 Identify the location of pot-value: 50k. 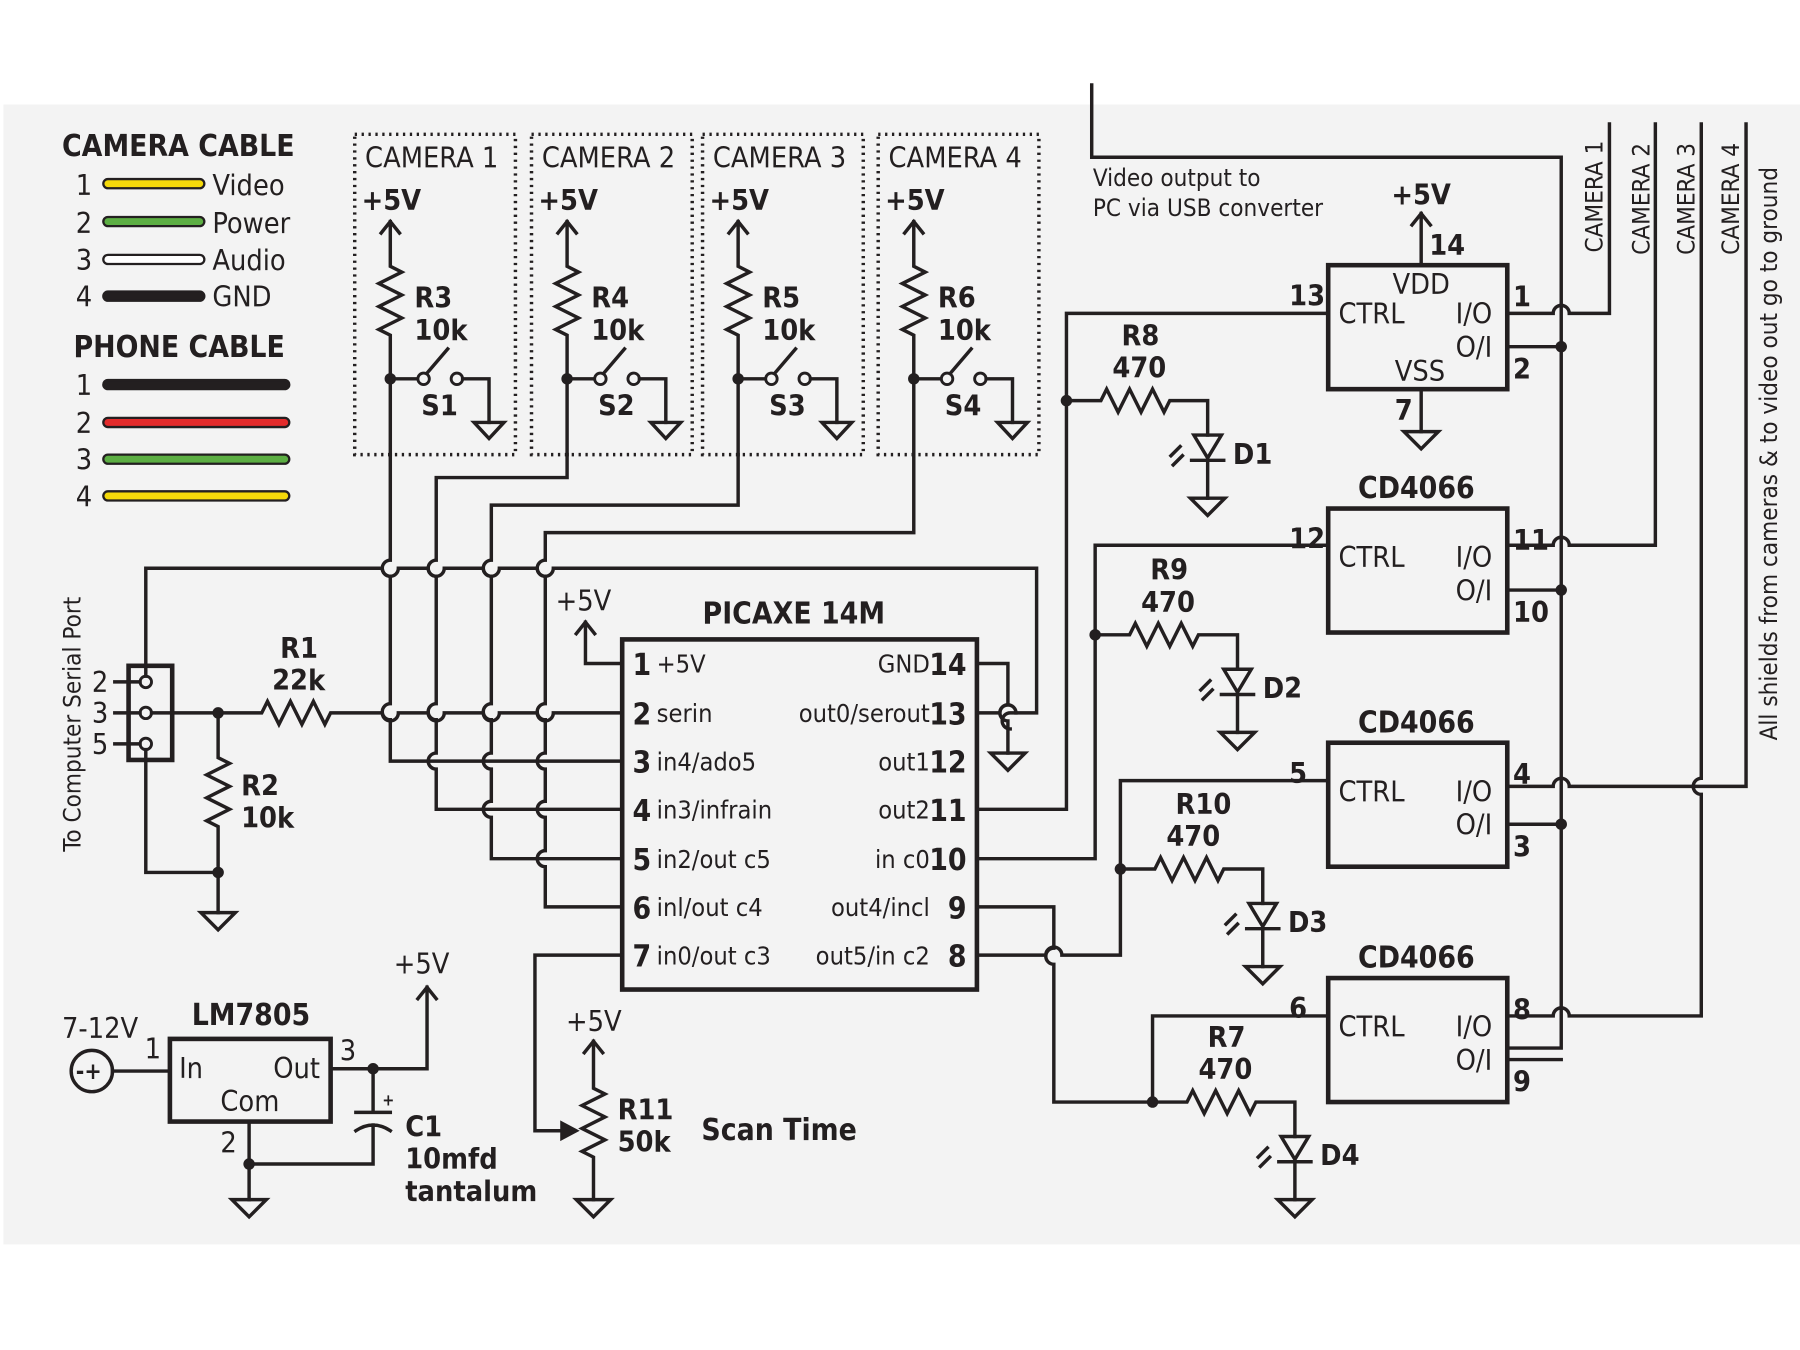
(645, 1141).